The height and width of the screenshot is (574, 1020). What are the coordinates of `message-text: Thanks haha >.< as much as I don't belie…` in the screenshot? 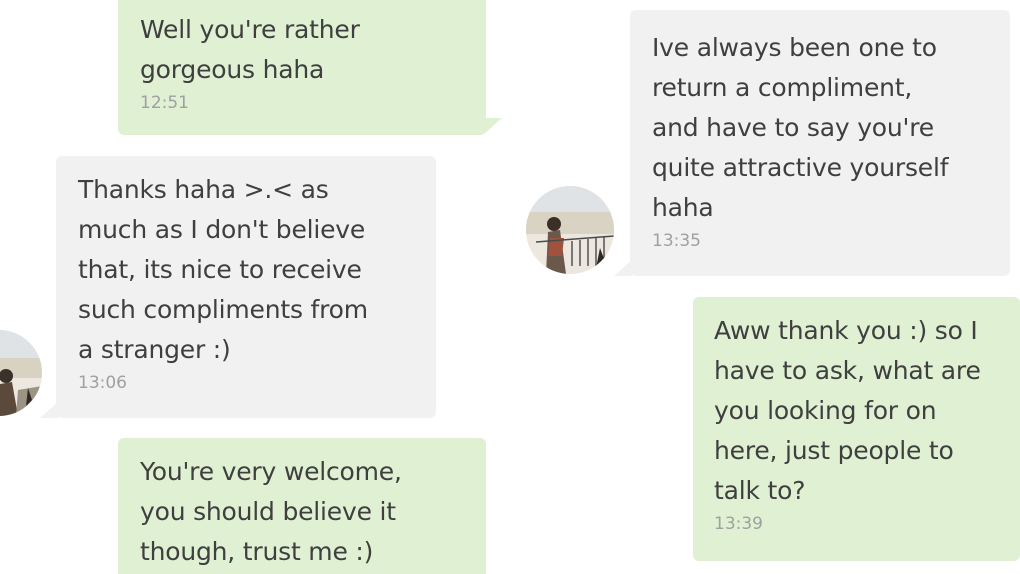 It's located at (223, 269).